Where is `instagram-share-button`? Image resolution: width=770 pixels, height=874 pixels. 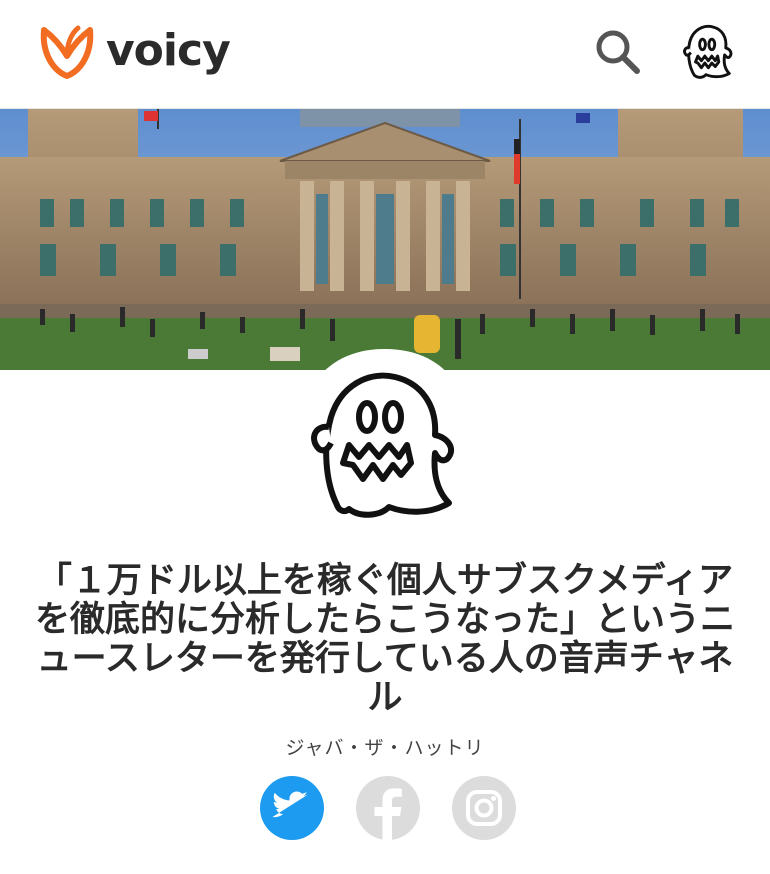 instagram-share-button is located at coordinates (484, 808).